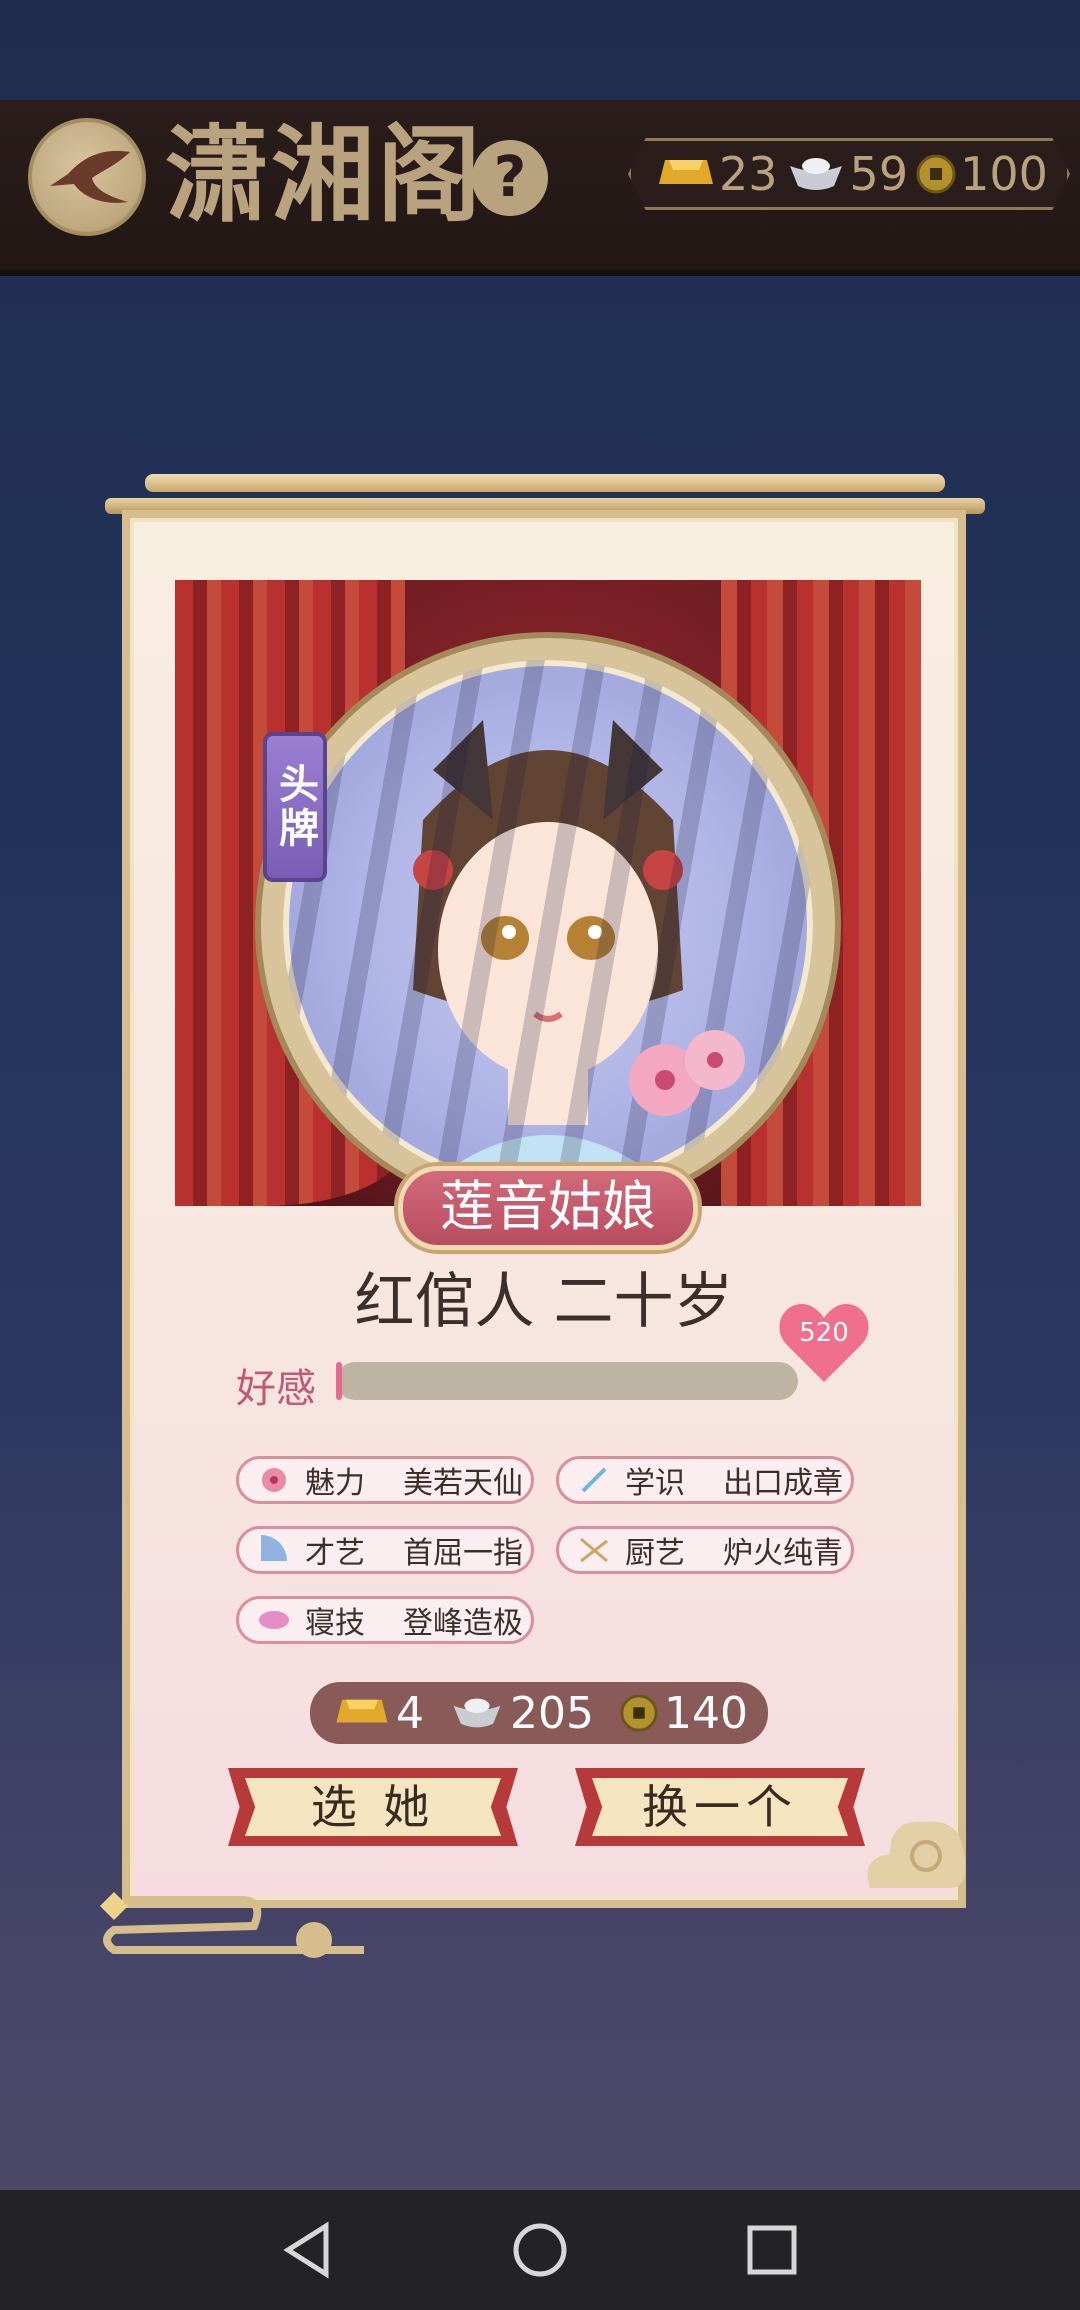  I want to click on chopsticks-icon, so click(594, 1550).